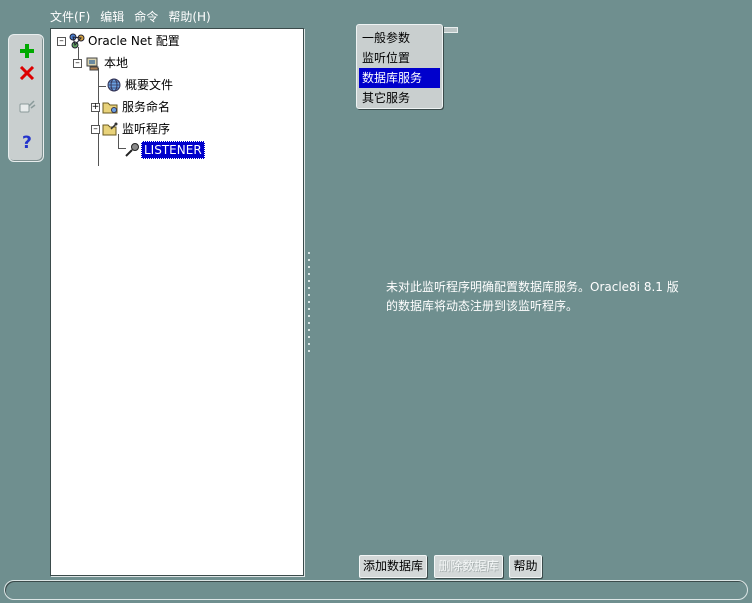  I want to click on tree-label-local: 本地, so click(116, 63).